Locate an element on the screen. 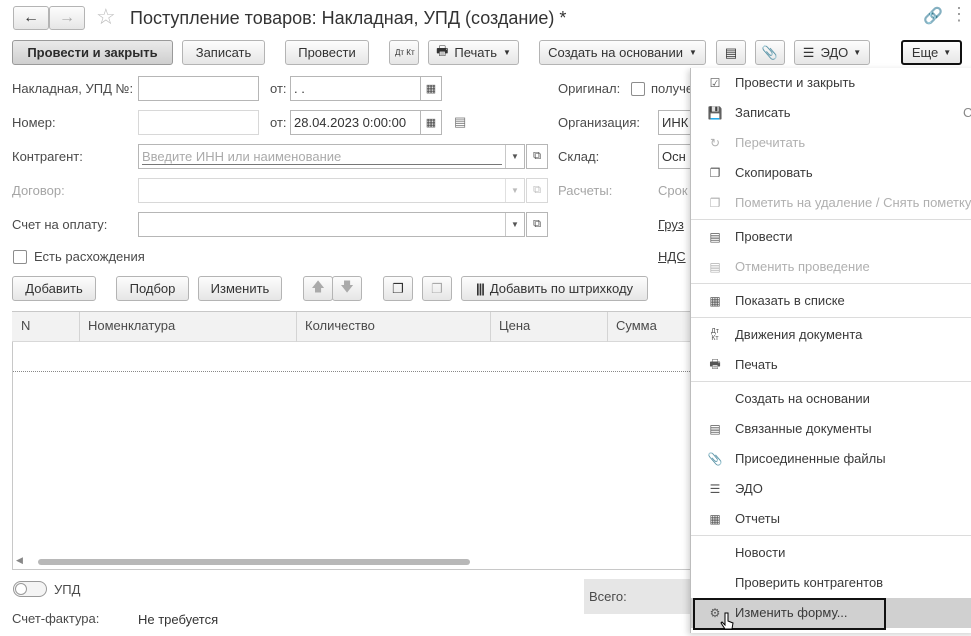 The width and height of the screenshot is (971, 636). bill-open-button: ⧉ is located at coordinates (537, 224).